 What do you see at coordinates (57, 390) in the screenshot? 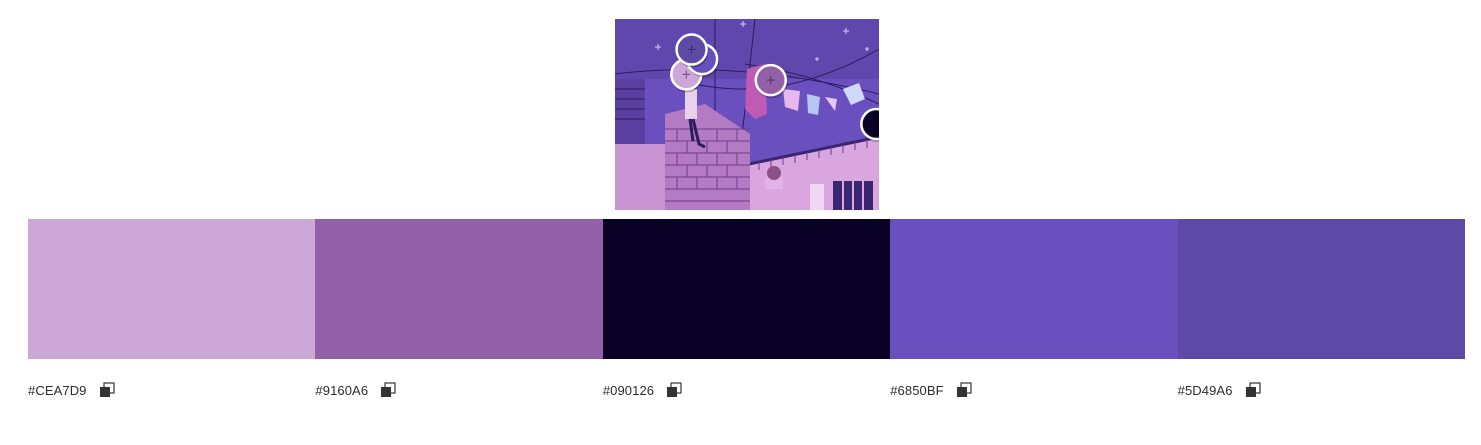
I see `hex-value: #CEA7D9` at bounding box center [57, 390].